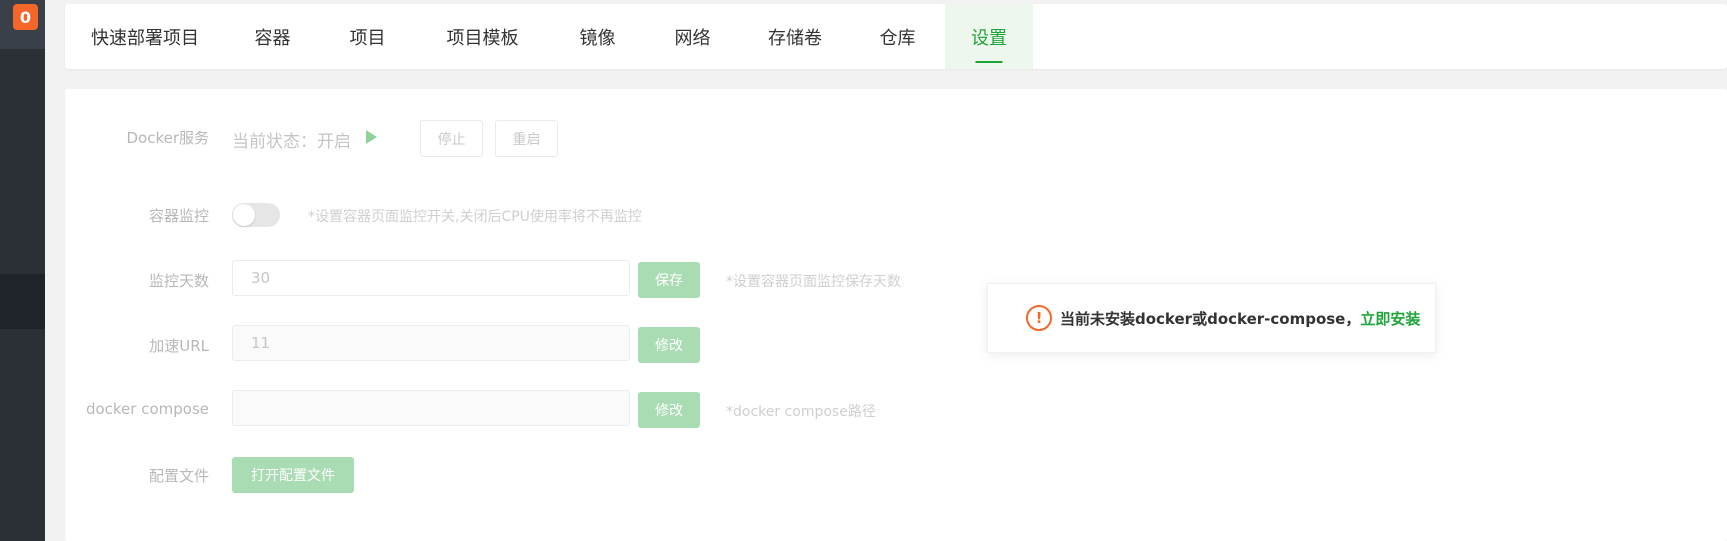 Image resolution: width=1727 pixels, height=541 pixels. Describe the element at coordinates (431, 278) in the screenshot. I see `monitor-days-input: 30` at that location.